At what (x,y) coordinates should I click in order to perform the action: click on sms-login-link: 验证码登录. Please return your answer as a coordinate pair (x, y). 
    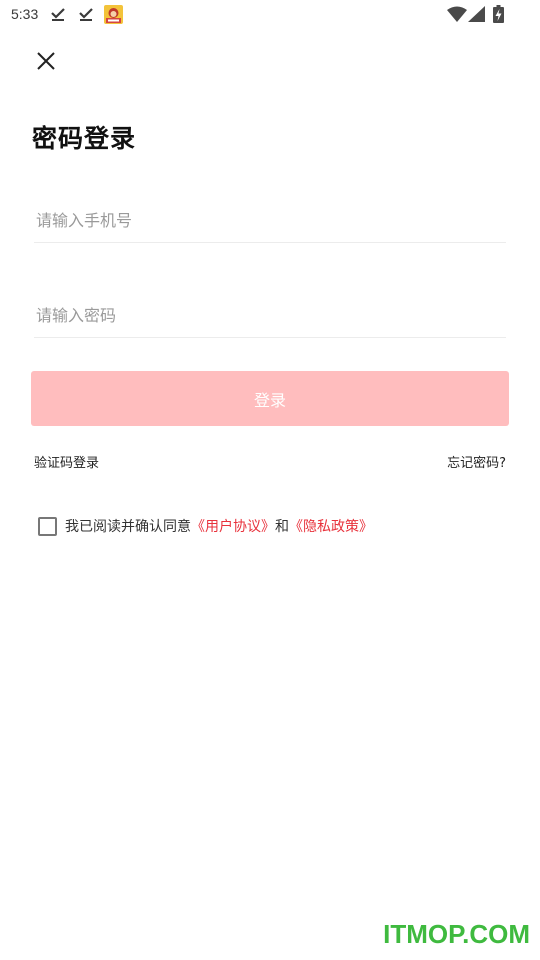
    Looking at the image, I should click on (66, 461).